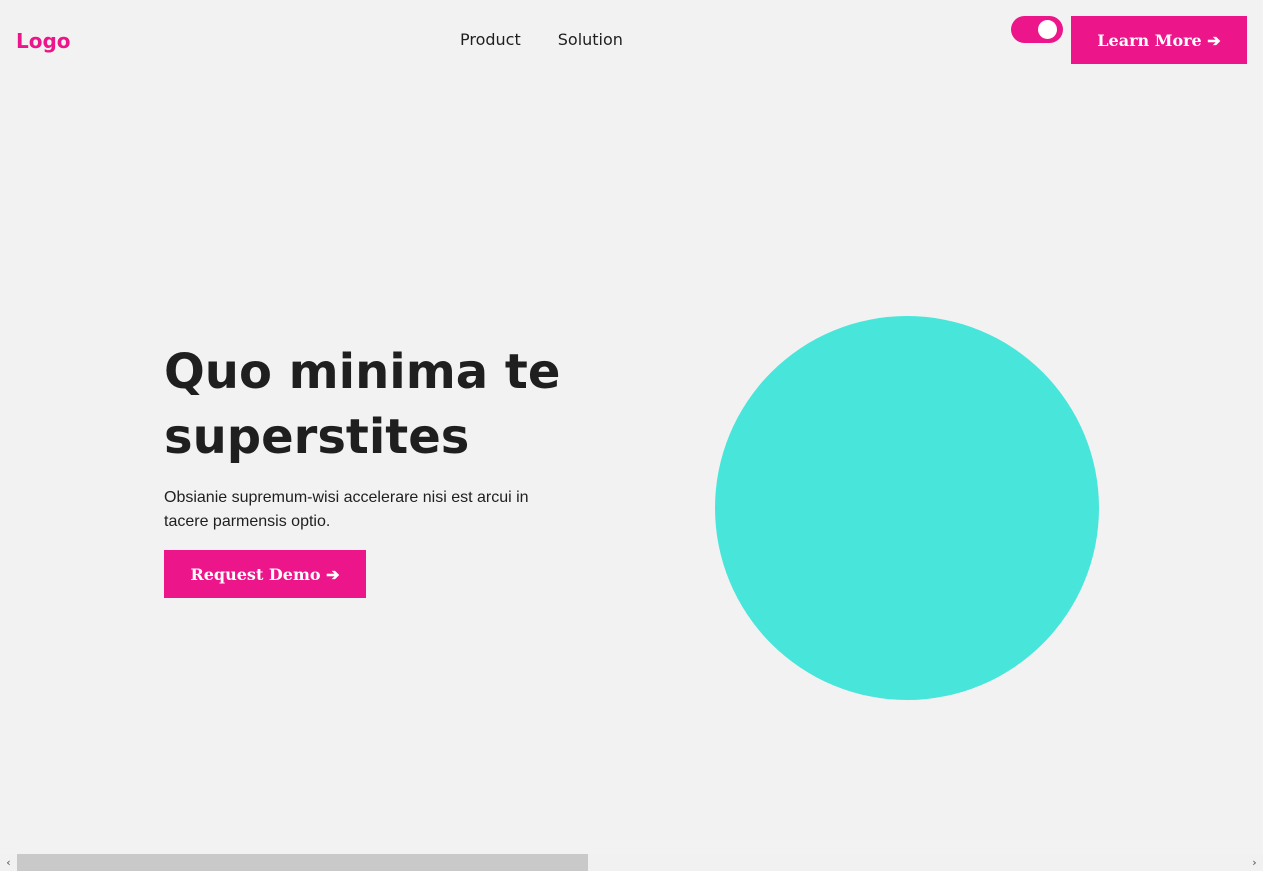  What do you see at coordinates (265, 574) in the screenshot?
I see `request-demo-button: Request Demo ➔` at bounding box center [265, 574].